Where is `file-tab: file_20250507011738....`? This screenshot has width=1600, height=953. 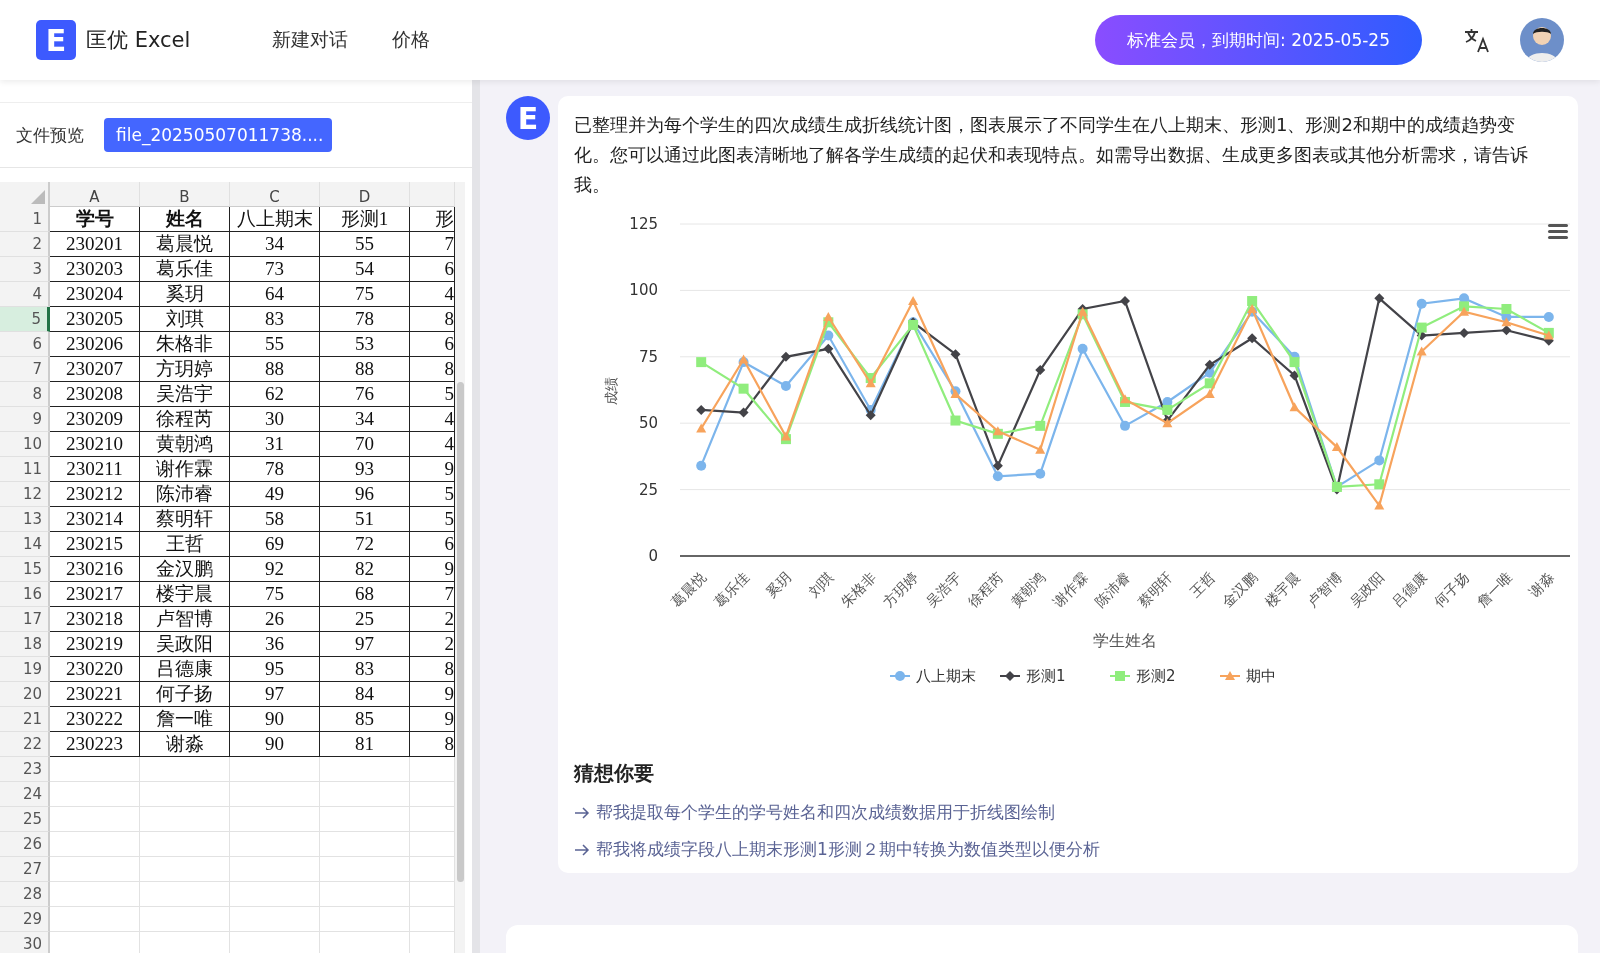 file-tab: file_20250507011738.... is located at coordinates (218, 135).